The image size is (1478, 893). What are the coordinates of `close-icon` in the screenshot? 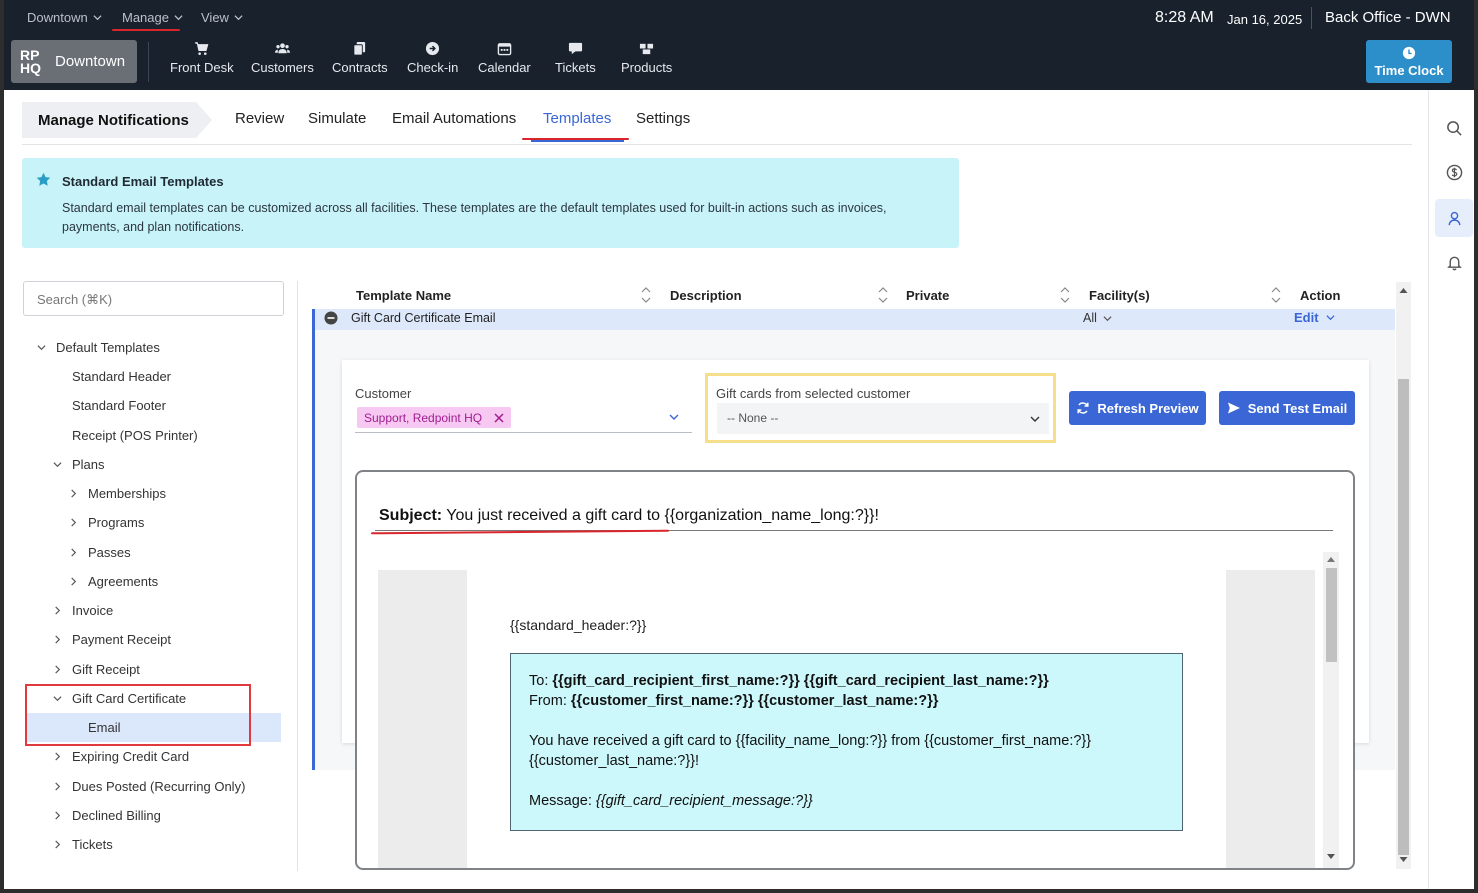 It's located at (499, 417).